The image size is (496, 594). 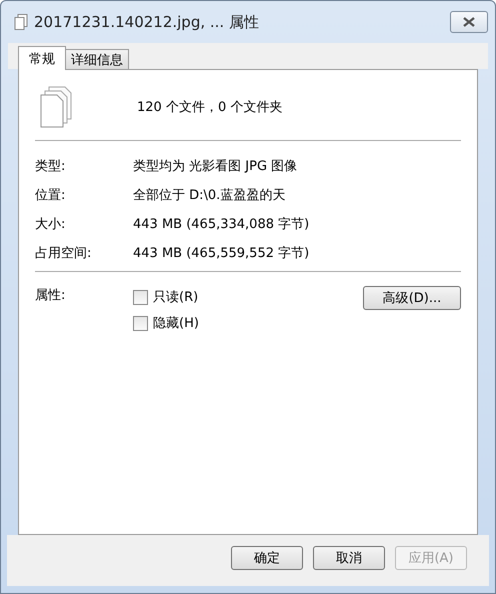 I want to click on field-label: 属性:, so click(x=50, y=295).